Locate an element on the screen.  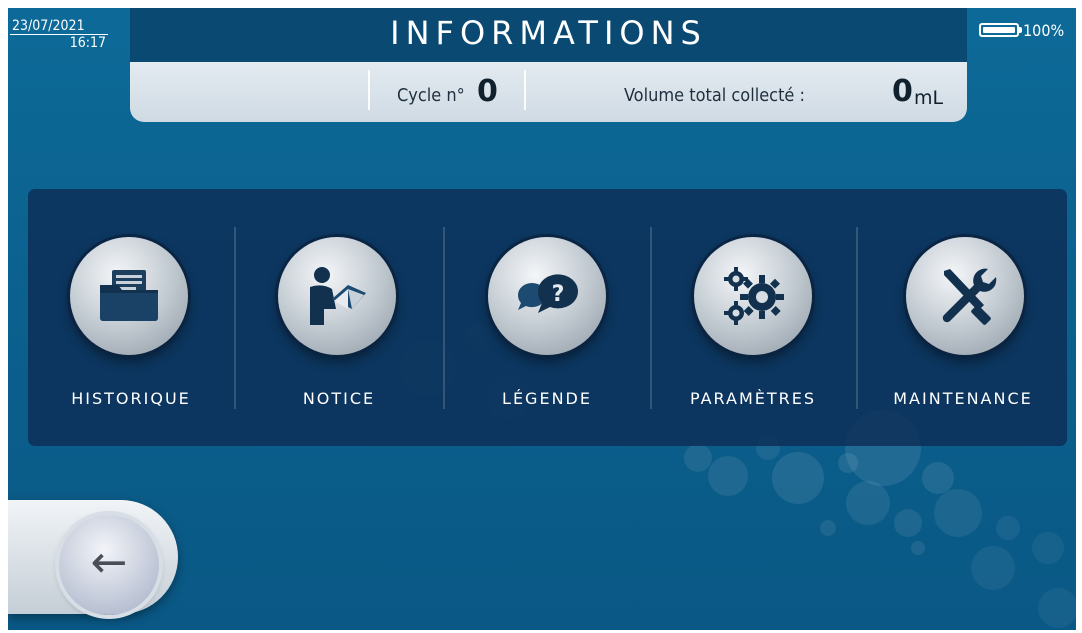
menu-label-historique: HISTORIQUE is located at coordinates (131, 398).